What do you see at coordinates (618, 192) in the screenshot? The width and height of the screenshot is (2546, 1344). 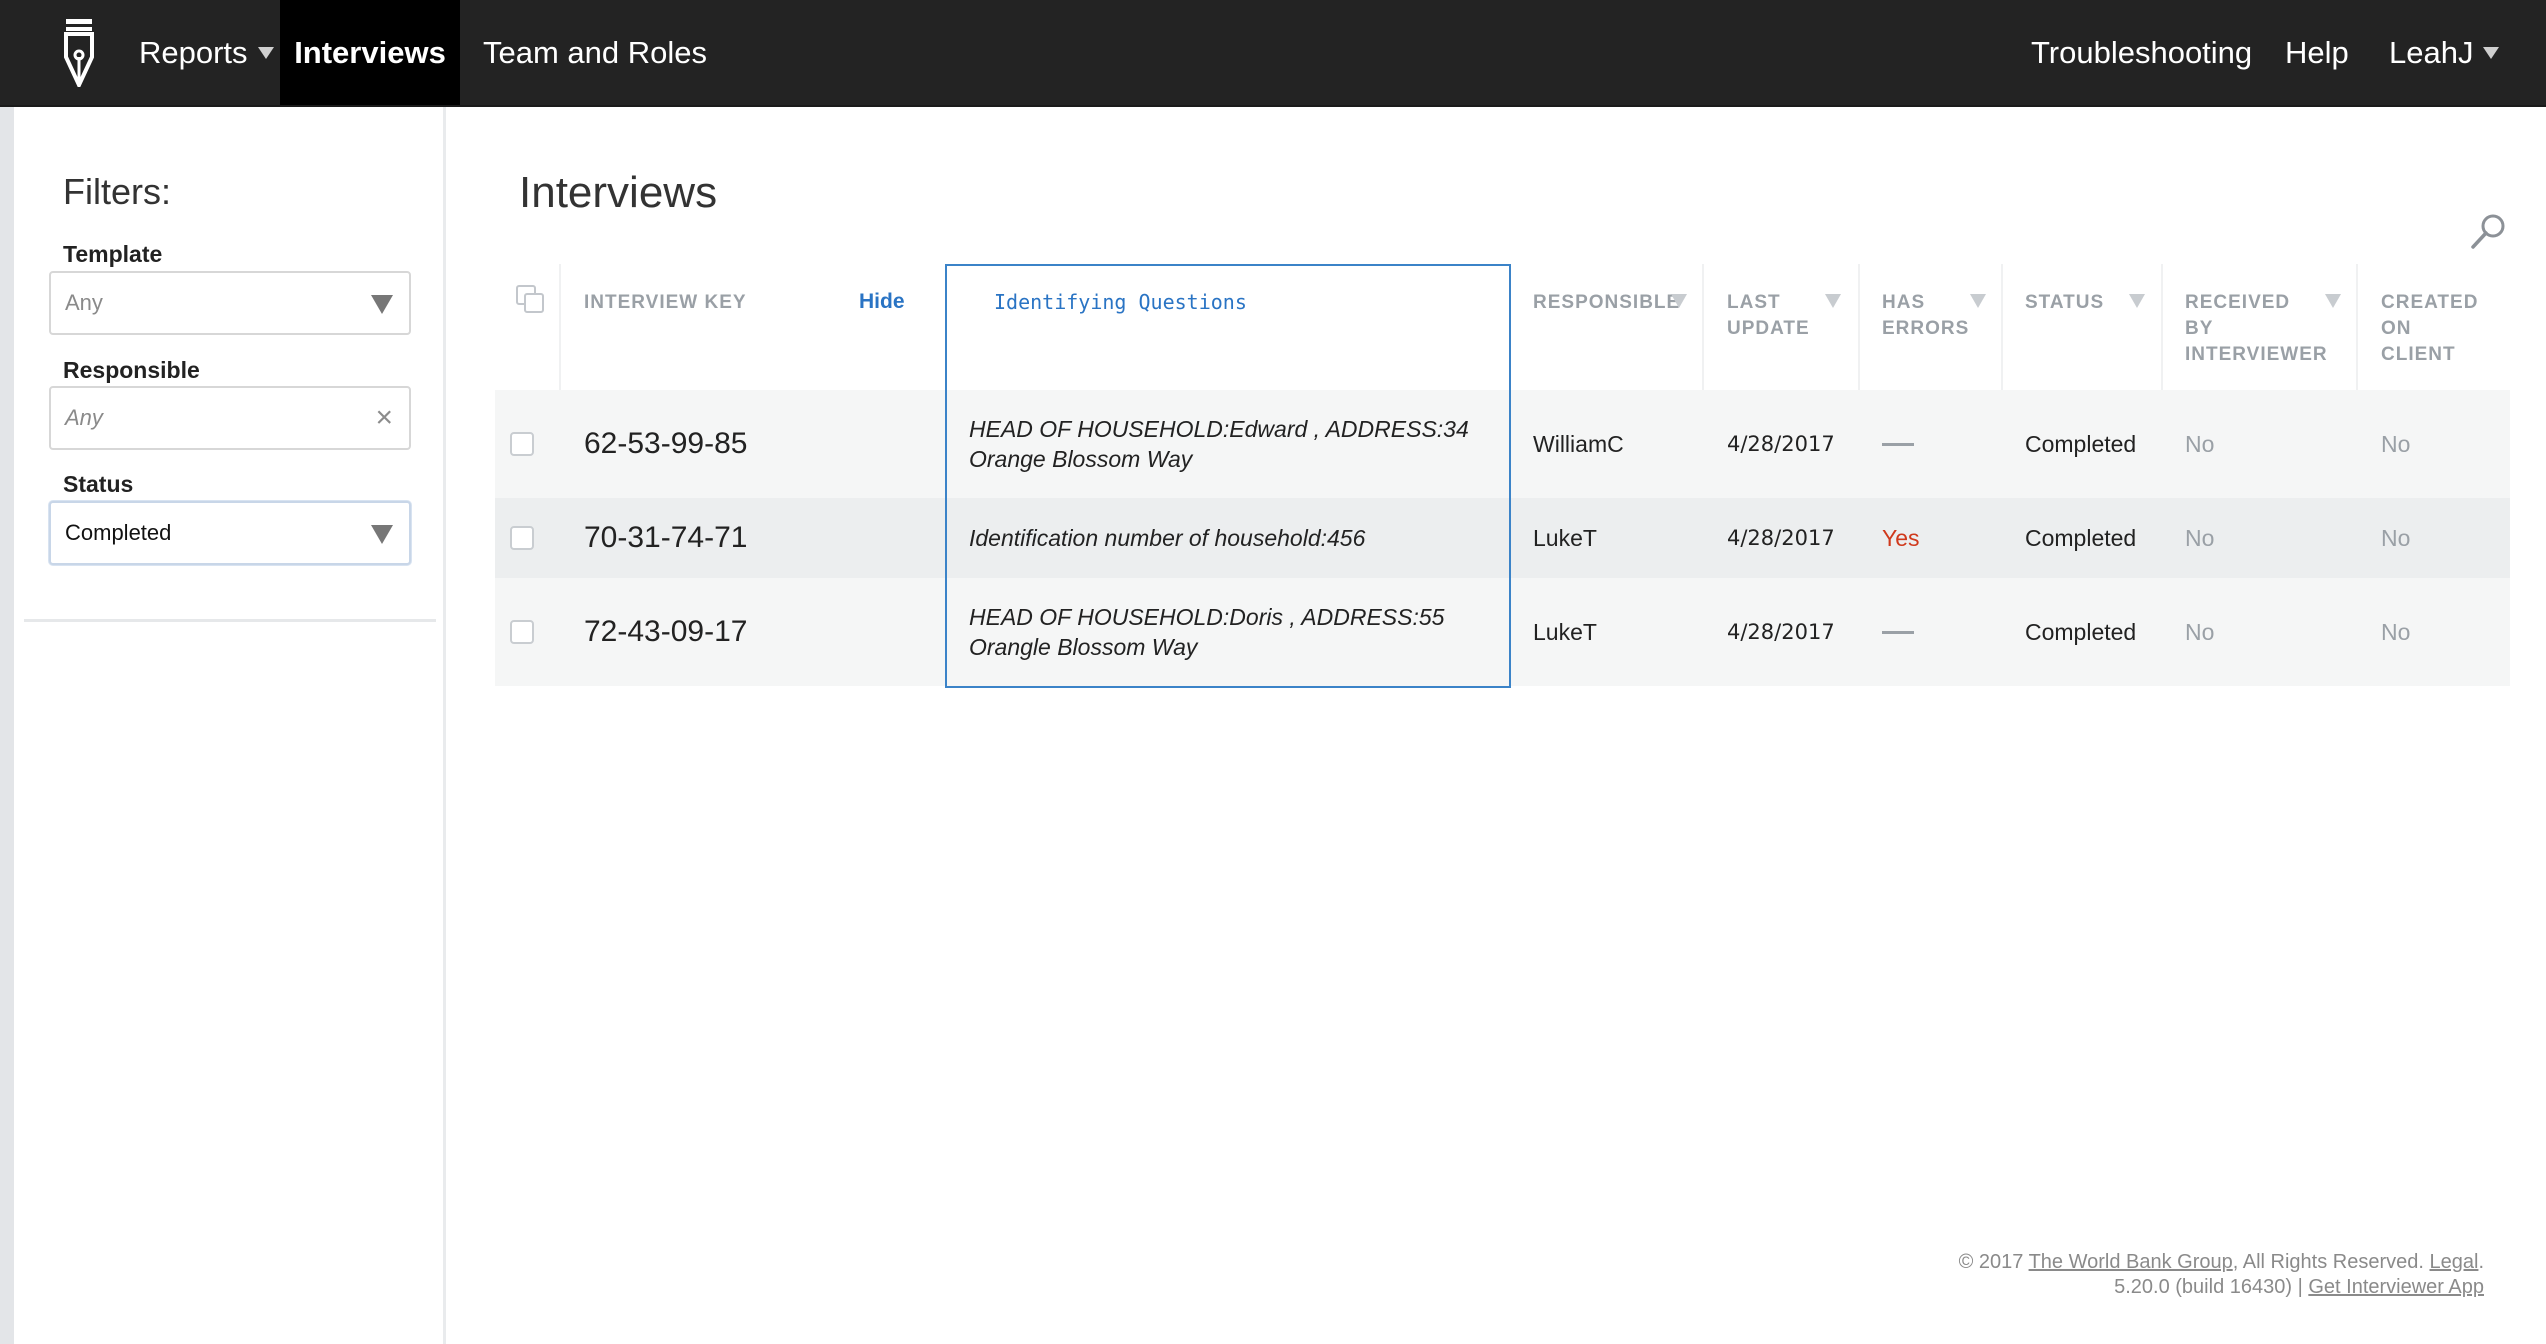 I see `page-title: Interviews` at bounding box center [618, 192].